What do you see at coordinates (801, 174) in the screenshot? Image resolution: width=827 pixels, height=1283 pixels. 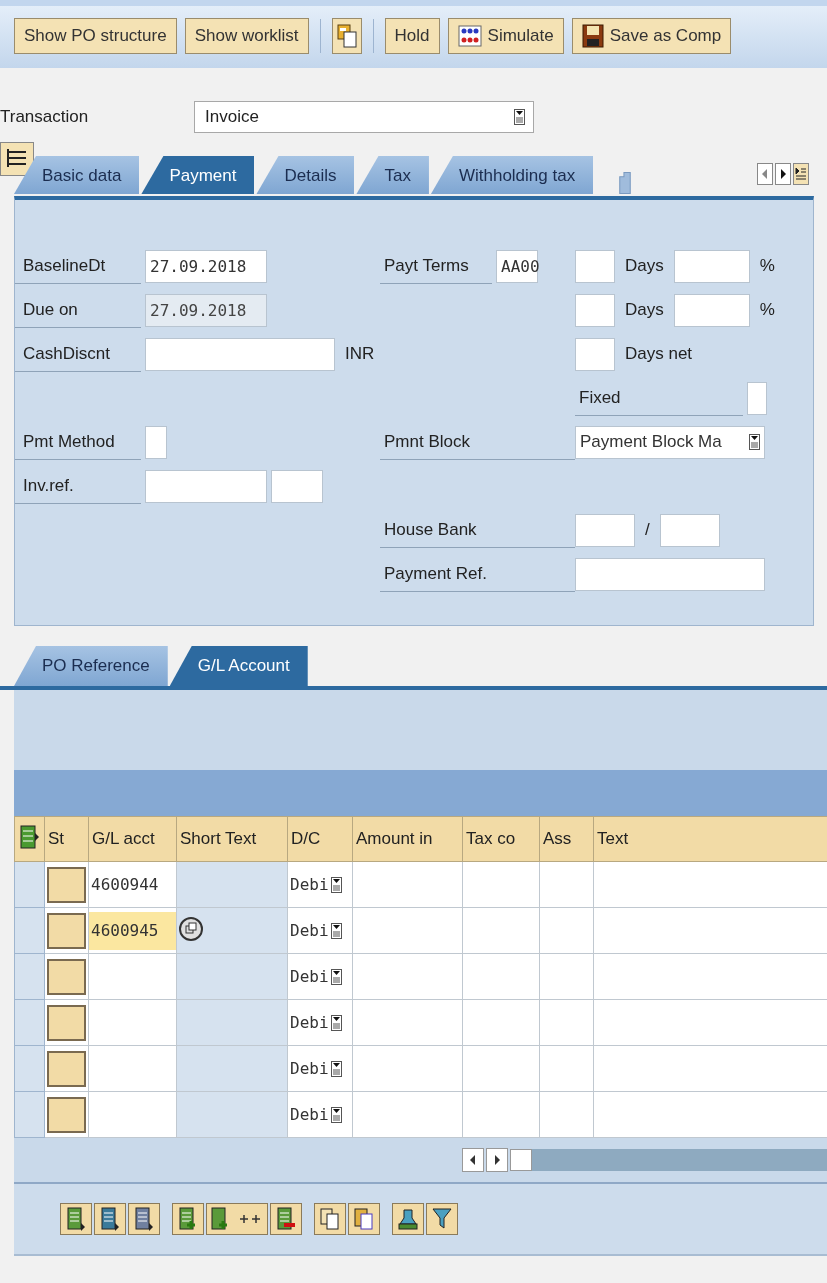 I see `tab-list-icon` at bounding box center [801, 174].